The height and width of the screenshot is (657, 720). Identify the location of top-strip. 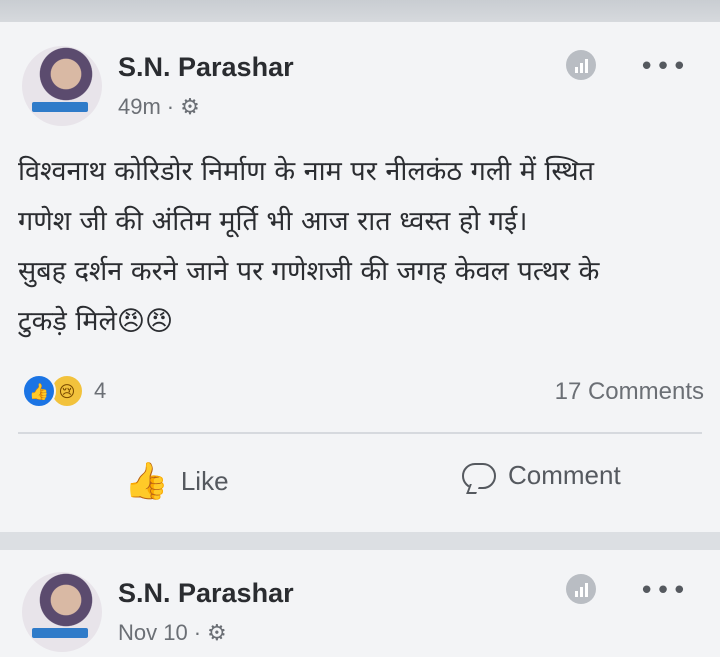
(360, 11).